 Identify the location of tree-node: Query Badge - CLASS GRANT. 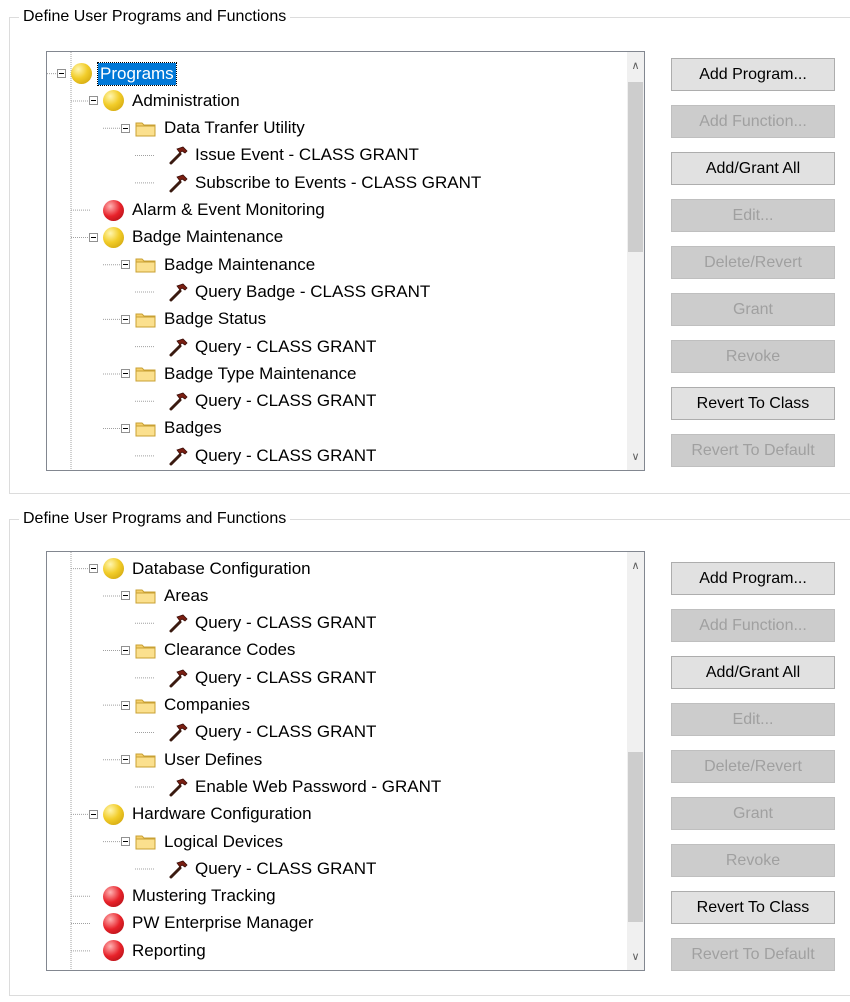
(299, 291).